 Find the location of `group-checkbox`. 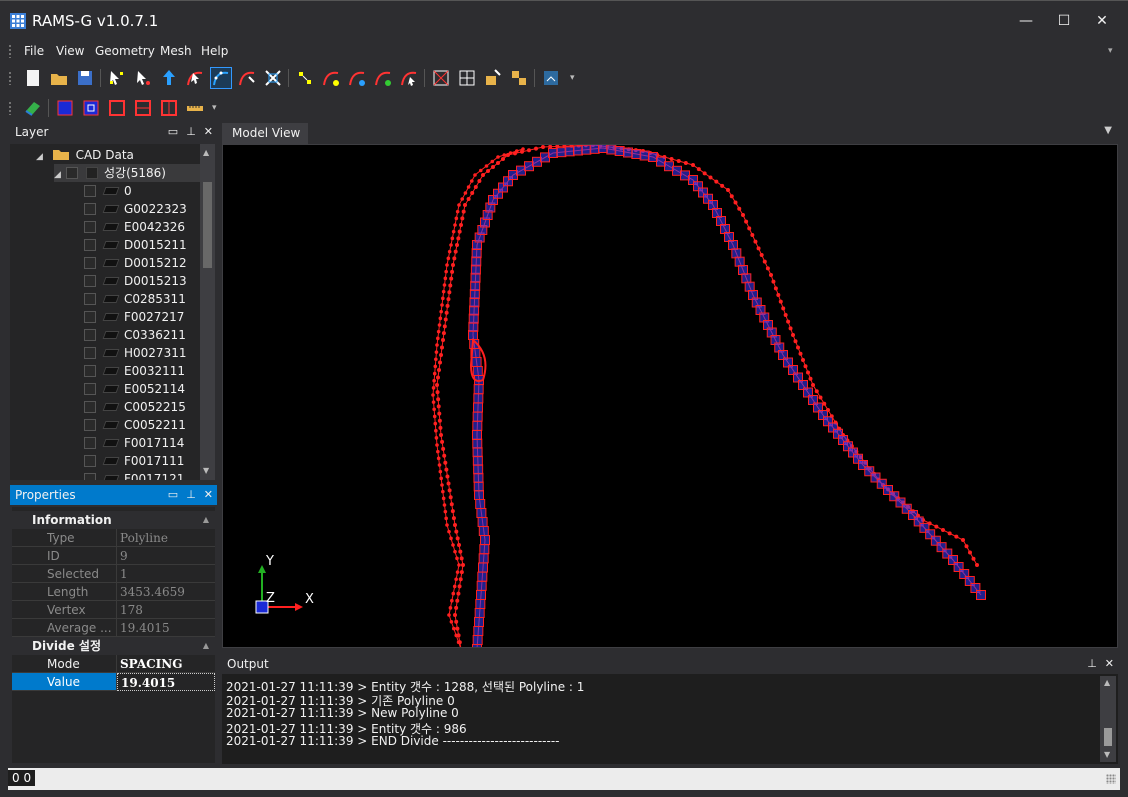

group-checkbox is located at coordinates (72, 173).